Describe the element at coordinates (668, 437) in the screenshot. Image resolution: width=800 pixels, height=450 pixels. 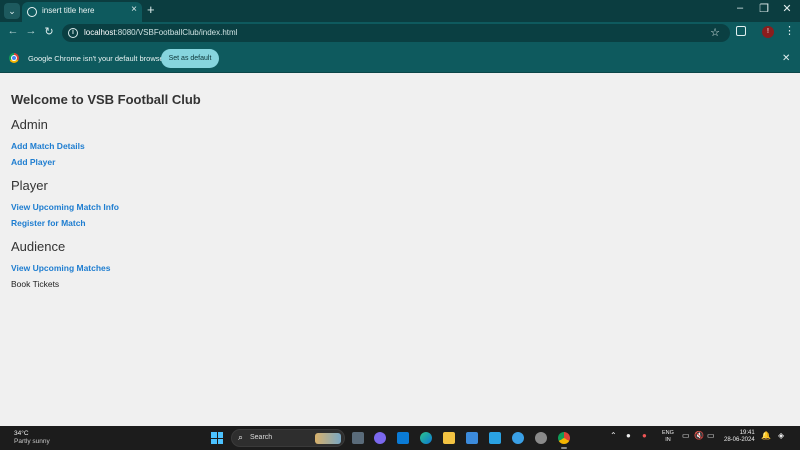
I see `language-indicator: ENG IN` at that location.